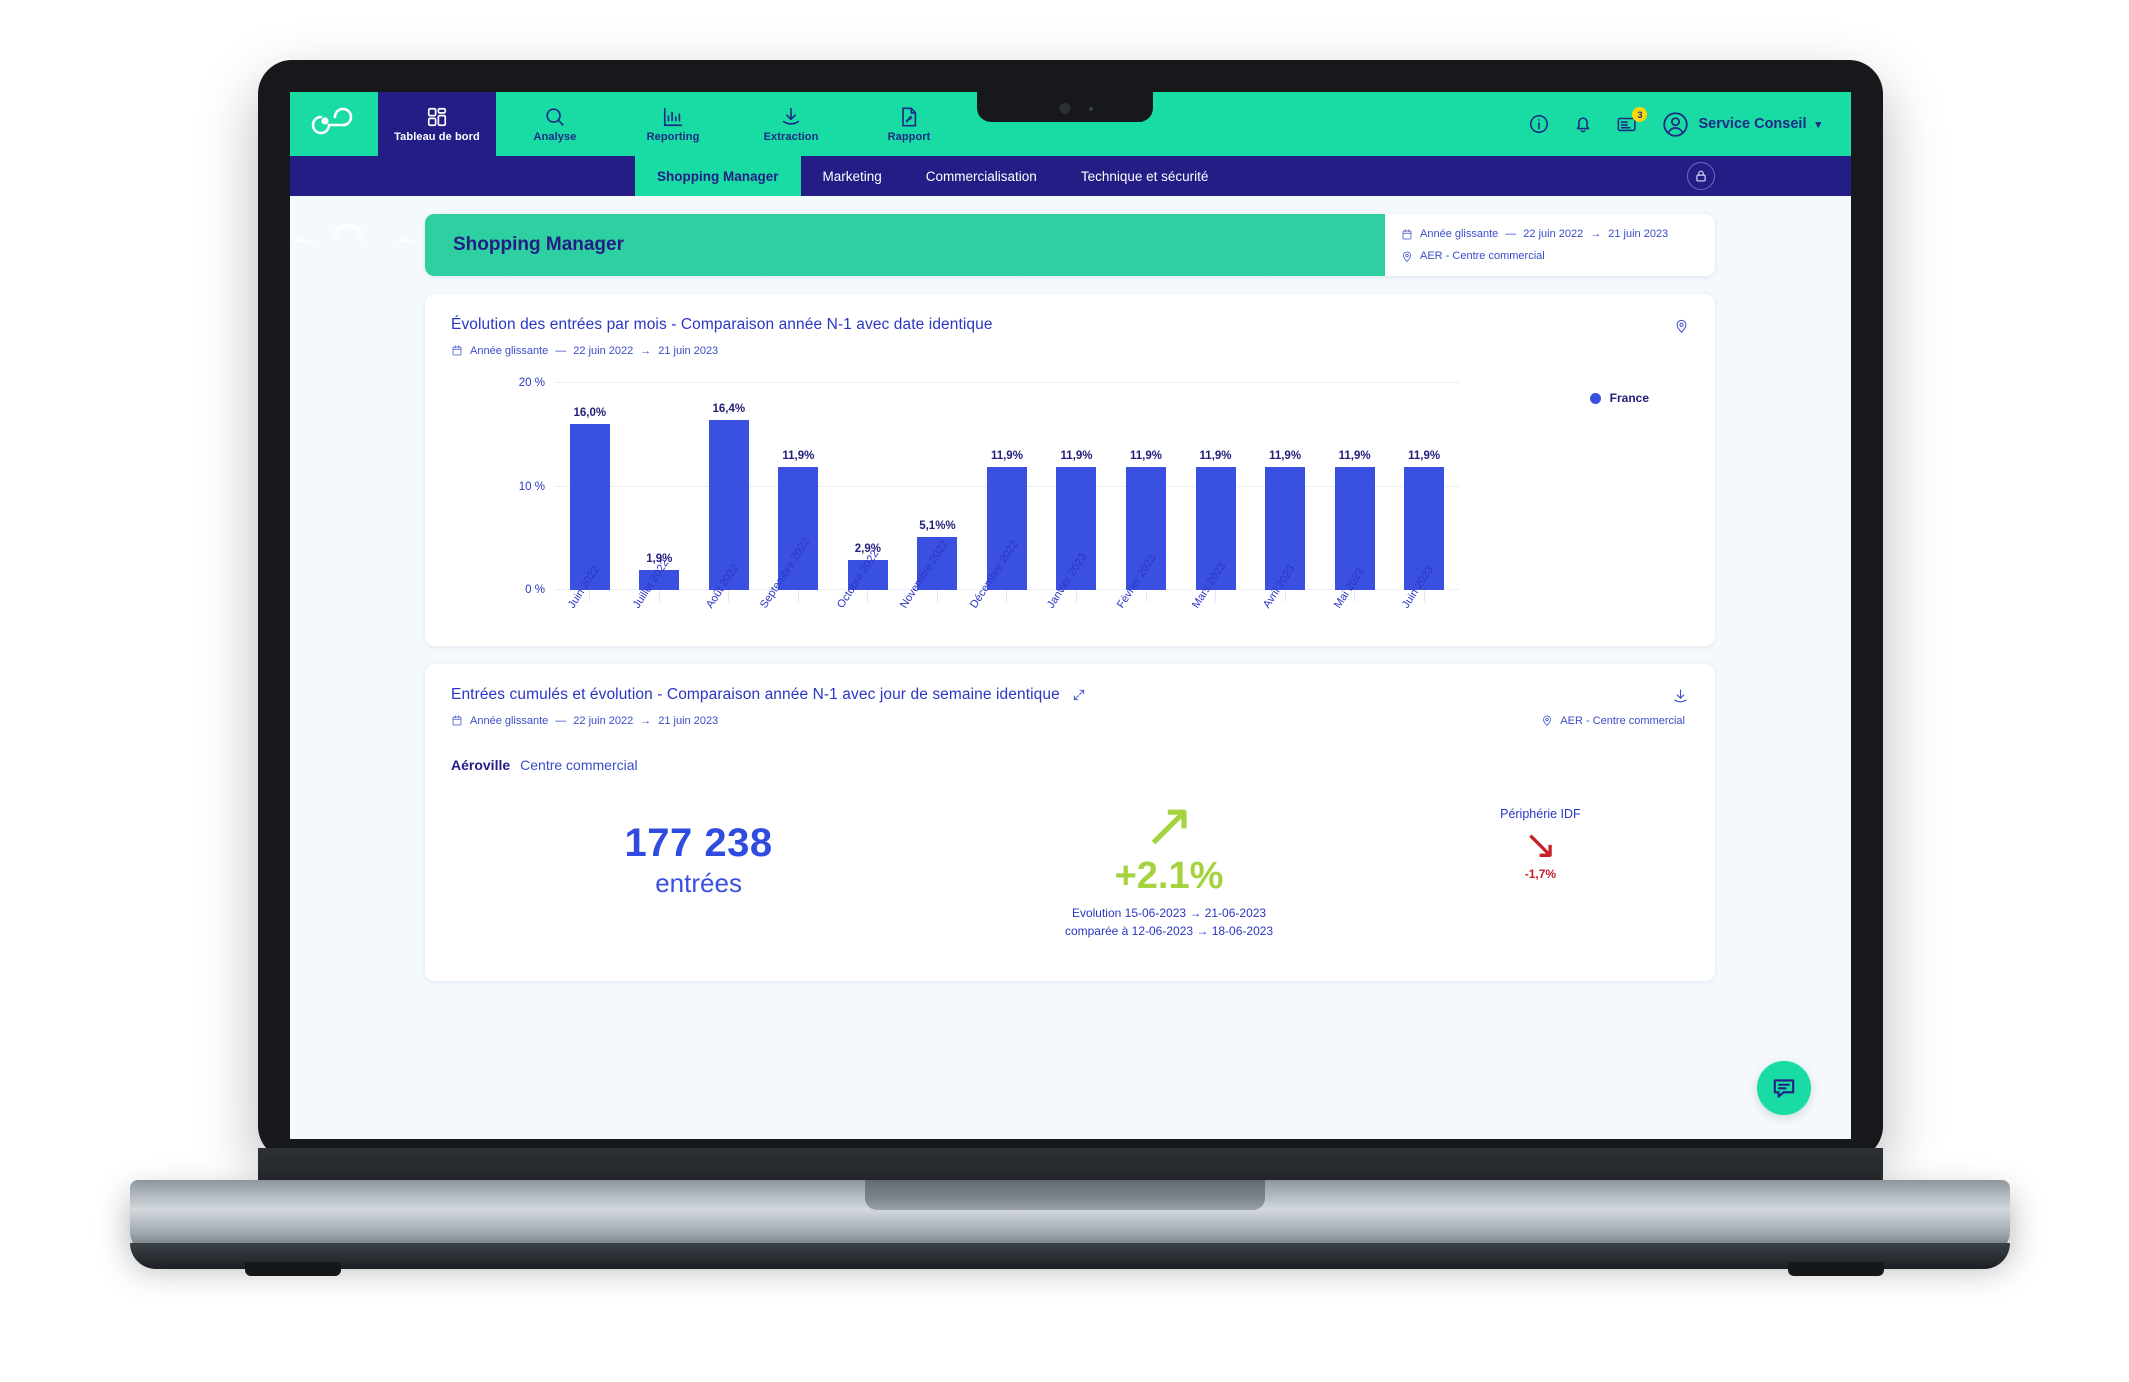 Image resolution: width=2129 pixels, height=1382 pixels. Describe the element at coordinates (673, 124) in the screenshot. I see `nav-item-reporting: Reporting` at that location.